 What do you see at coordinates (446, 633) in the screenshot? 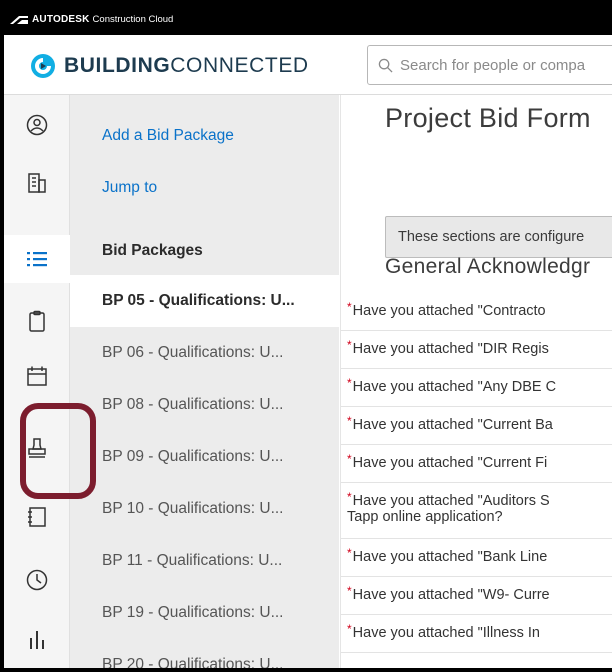
I see `question-text: Have you attached "Illness In` at bounding box center [446, 633].